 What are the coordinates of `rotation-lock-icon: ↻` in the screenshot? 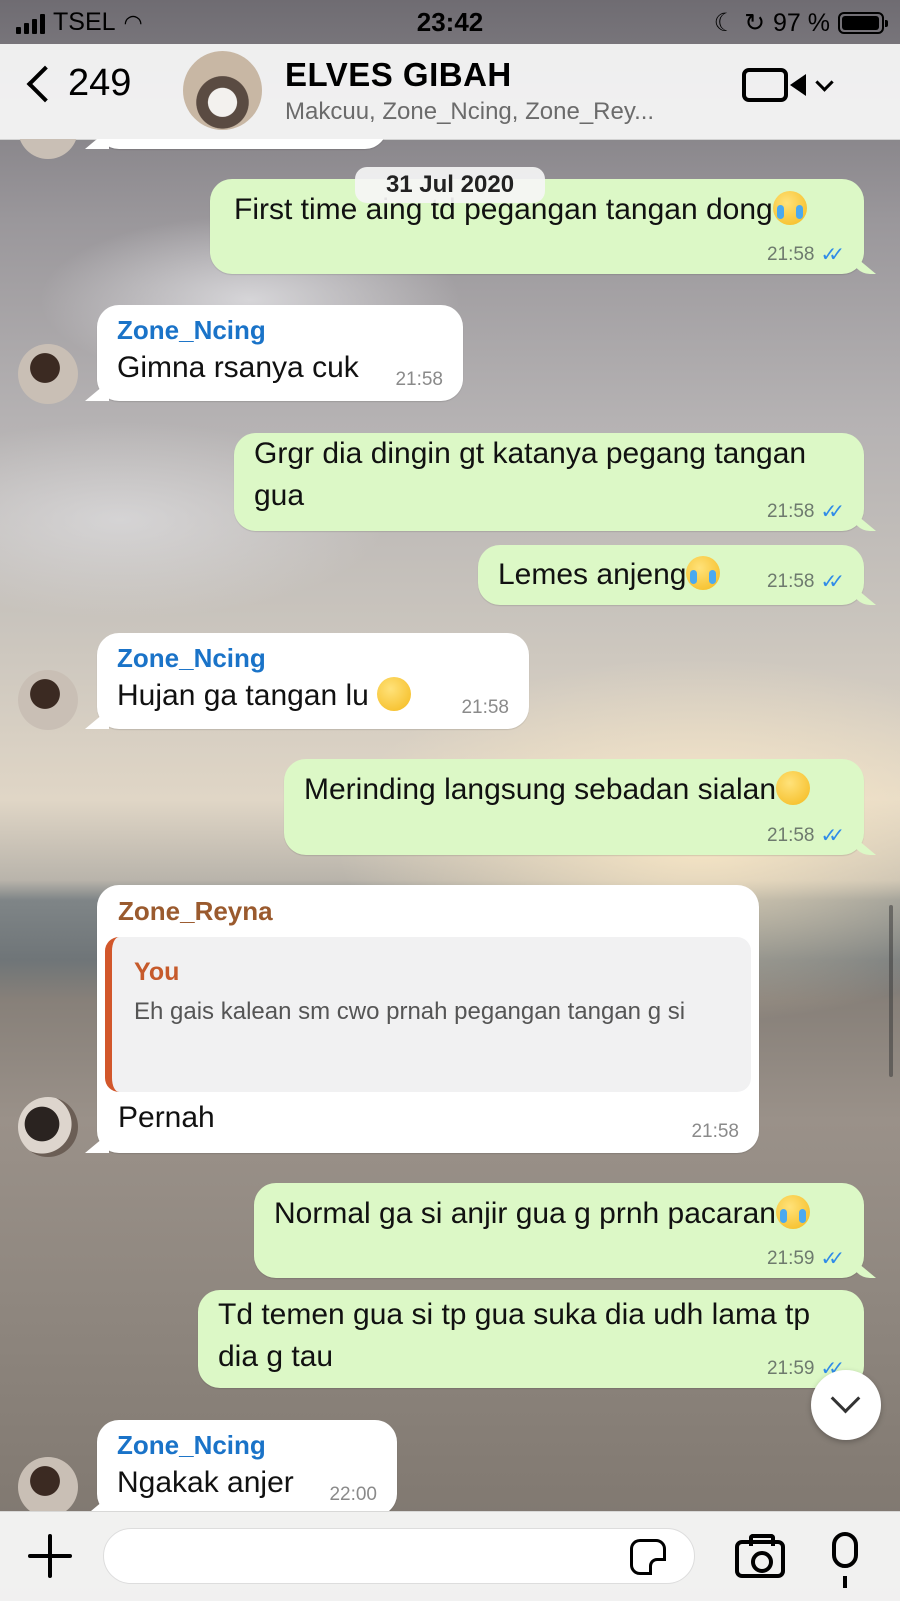 It's located at (755, 23).